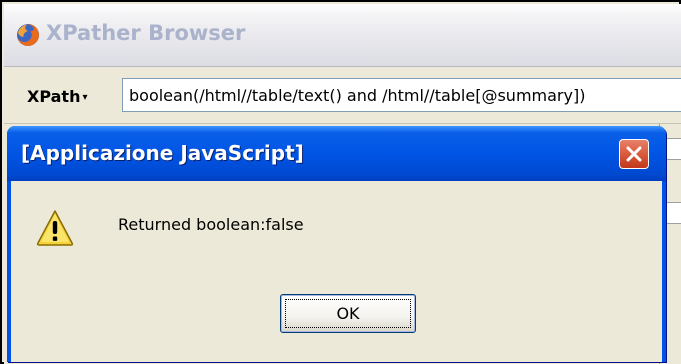  I want to click on chevron-down-icon: ▾, so click(85, 97).